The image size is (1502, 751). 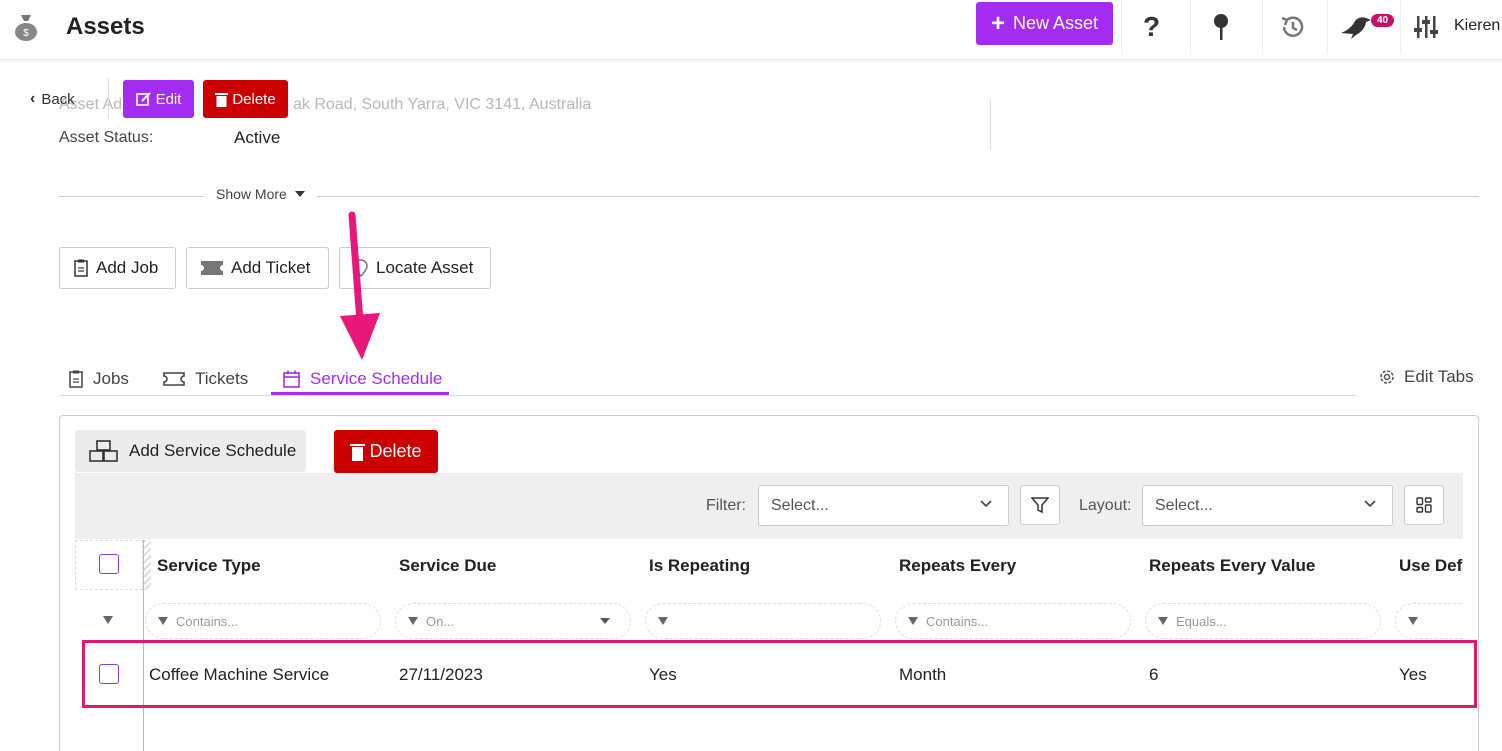 I want to click on column-header-service-due: Service Due, so click(x=447, y=566).